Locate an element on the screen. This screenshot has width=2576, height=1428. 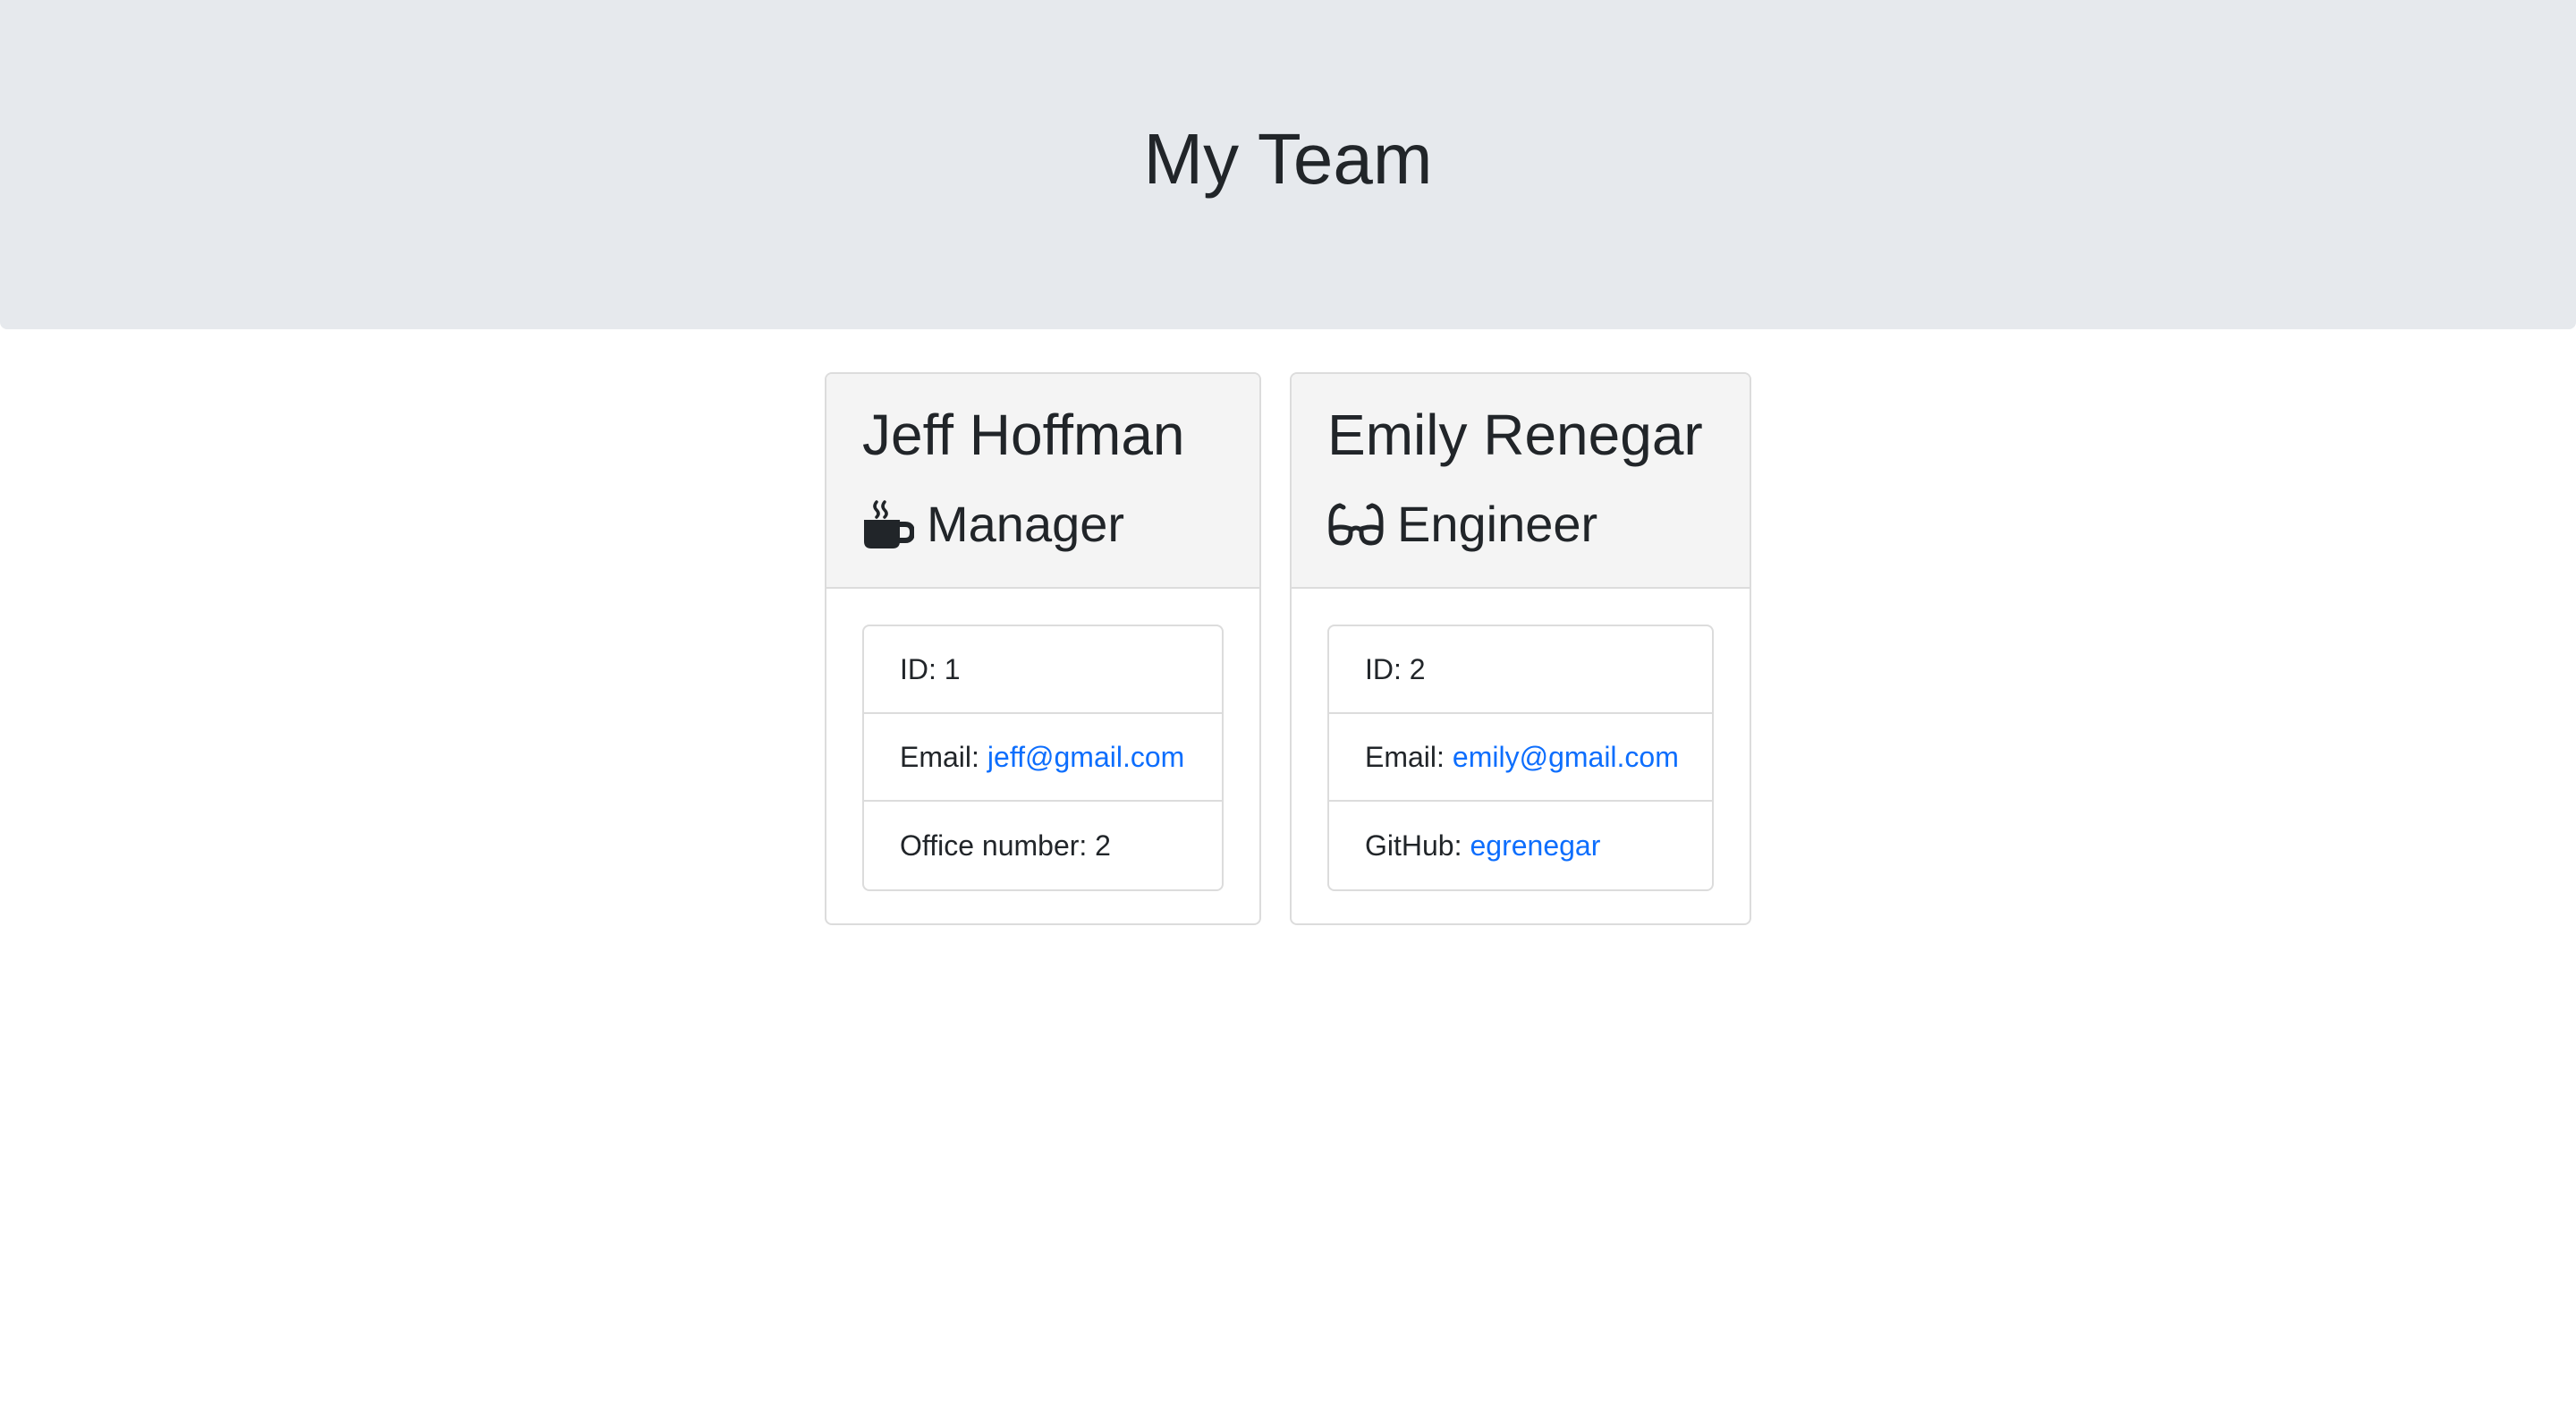
list-item-email: Email: emily@gmail.com is located at coordinates (1520, 758).